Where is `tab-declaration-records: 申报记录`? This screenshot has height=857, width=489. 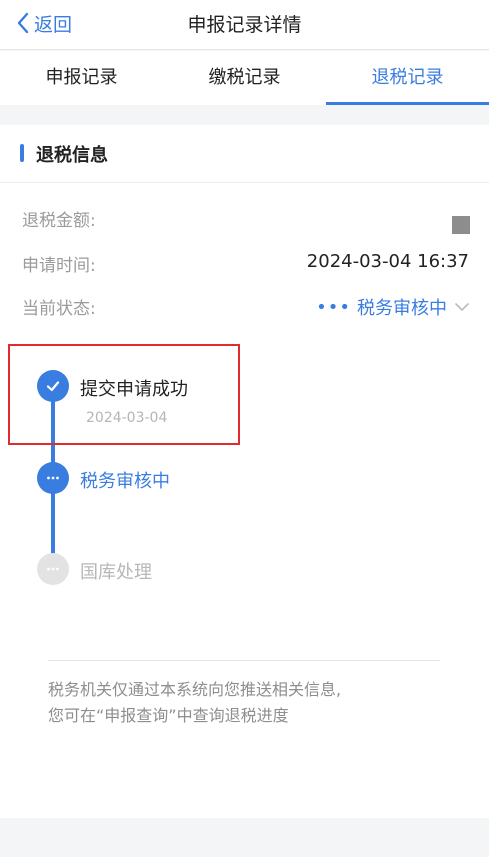 tab-declaration-records: 申报记录 is located at coordinates (81, 78).